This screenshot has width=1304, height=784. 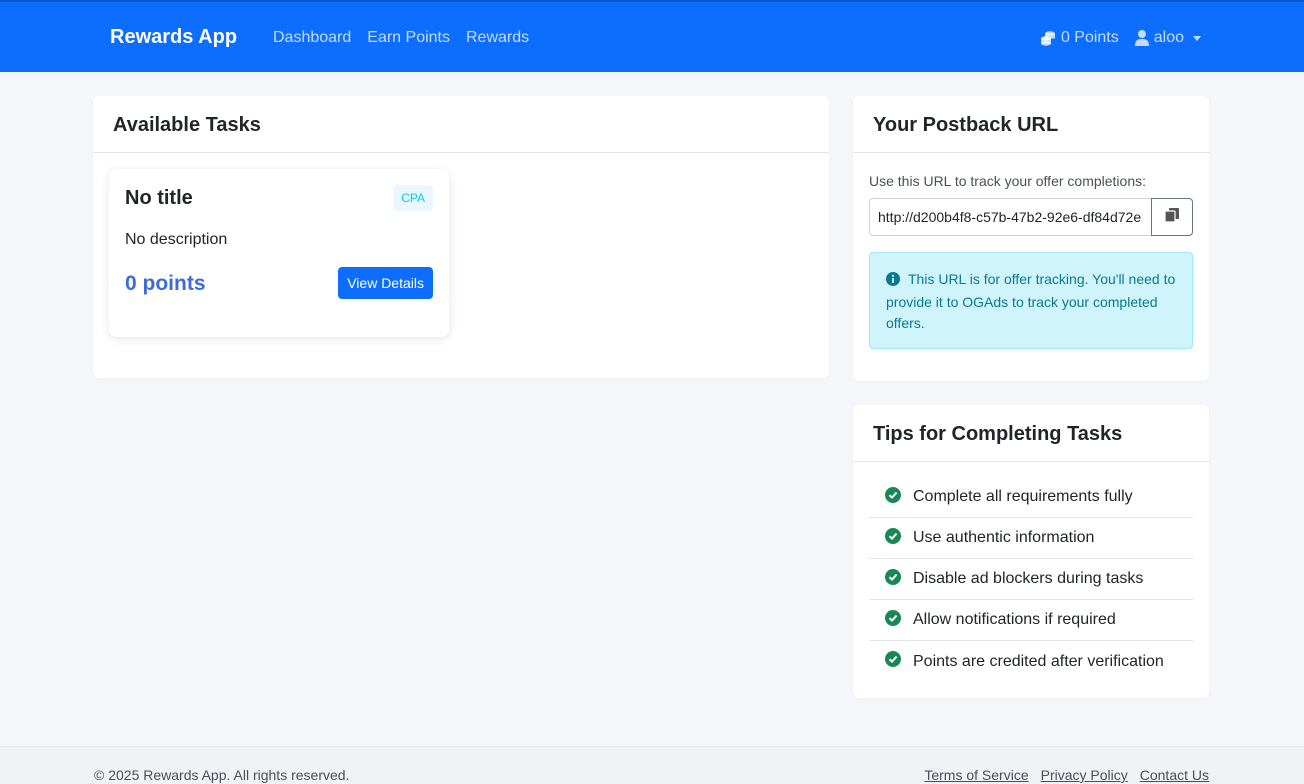 I want to click on view-details-button: View Details, so click(x=385, y=283).